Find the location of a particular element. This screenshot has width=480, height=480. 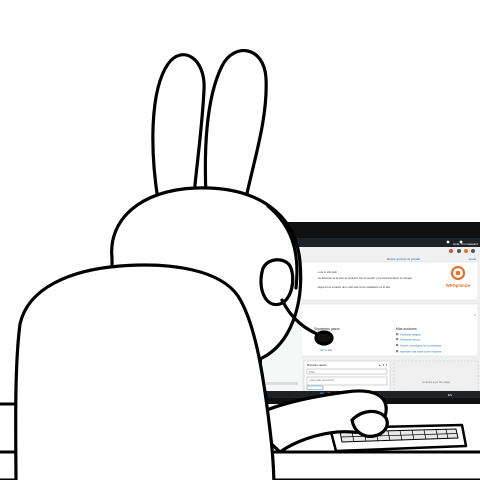

field-placeholder: Título is located at coordinates (312, 372).